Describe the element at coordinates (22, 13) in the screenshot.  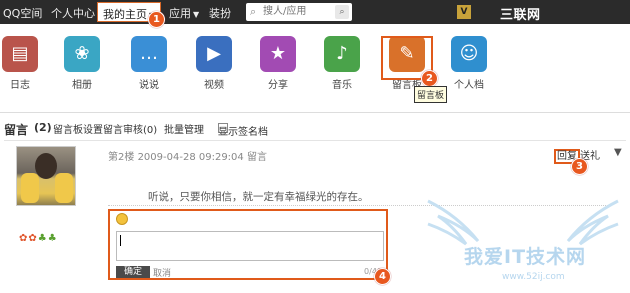
I see `brand-link: QQ空间` at that location.